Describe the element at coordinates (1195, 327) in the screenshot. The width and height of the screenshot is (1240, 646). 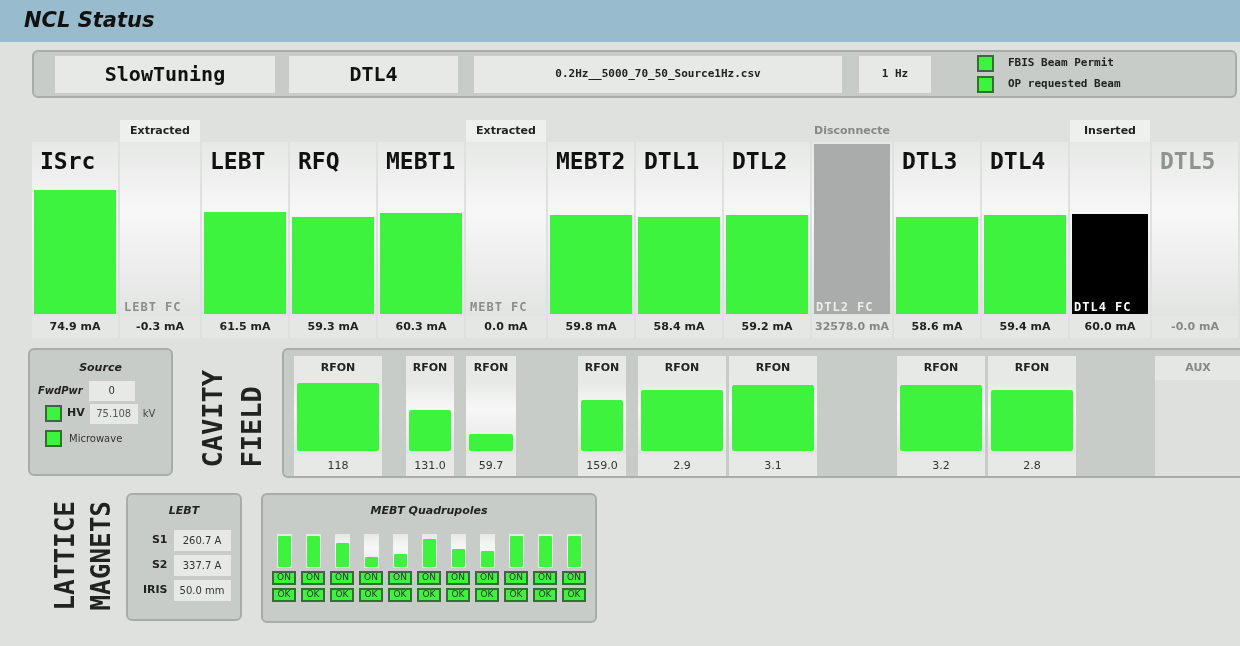
I see `current-reading: -0.0 mA` at that location.